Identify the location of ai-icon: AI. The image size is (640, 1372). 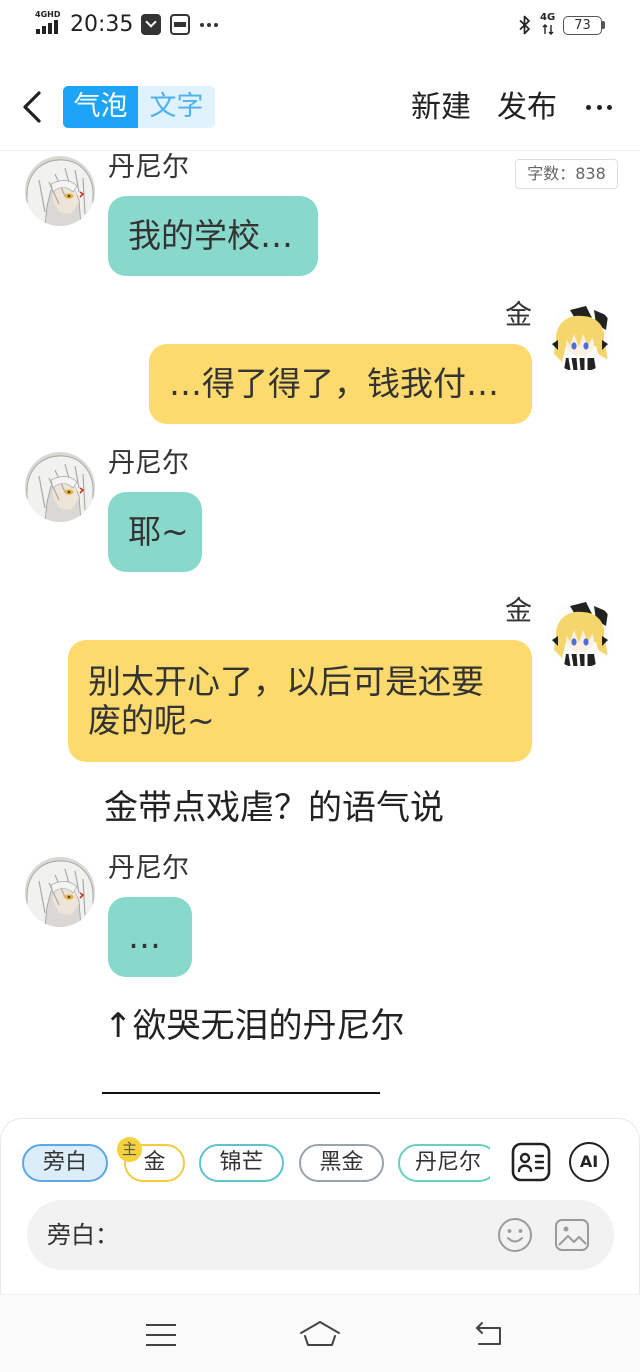
(589, 1162).